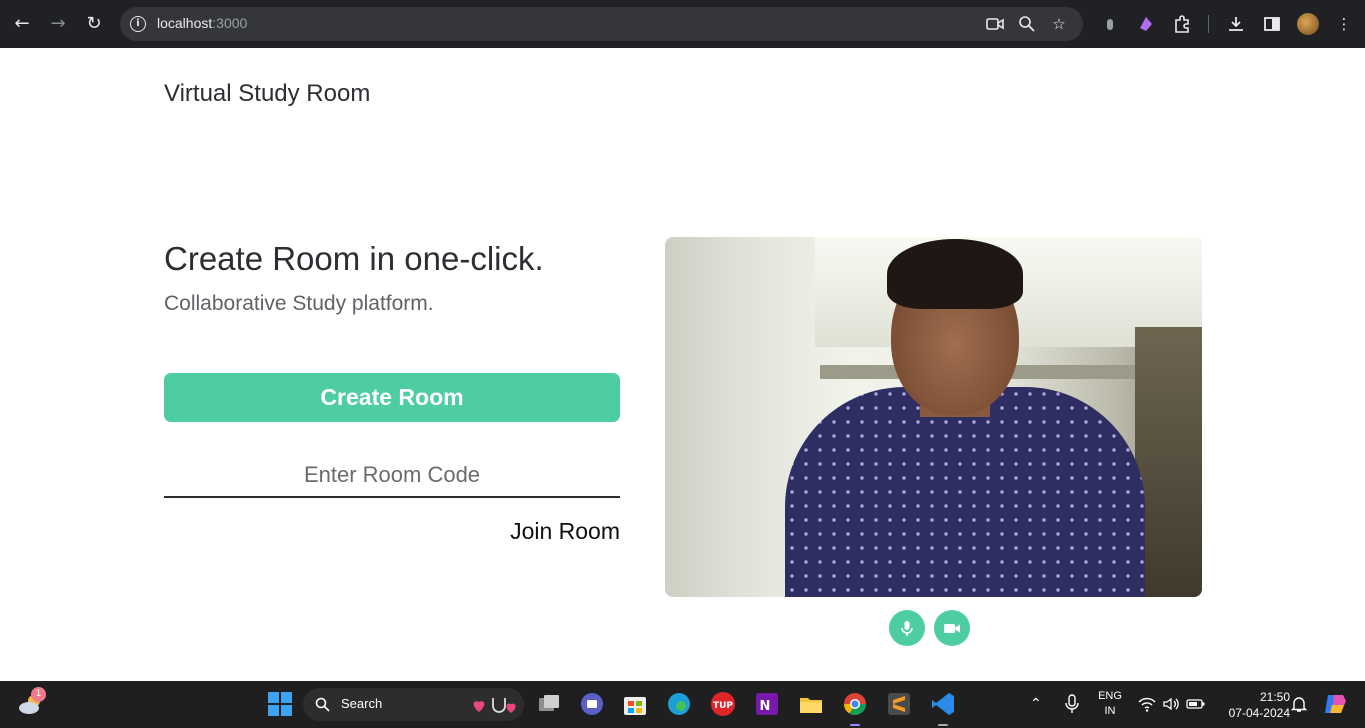 This screenshot has height=728, width=1365. I want to click on video-person-hair, so click(955, 274).